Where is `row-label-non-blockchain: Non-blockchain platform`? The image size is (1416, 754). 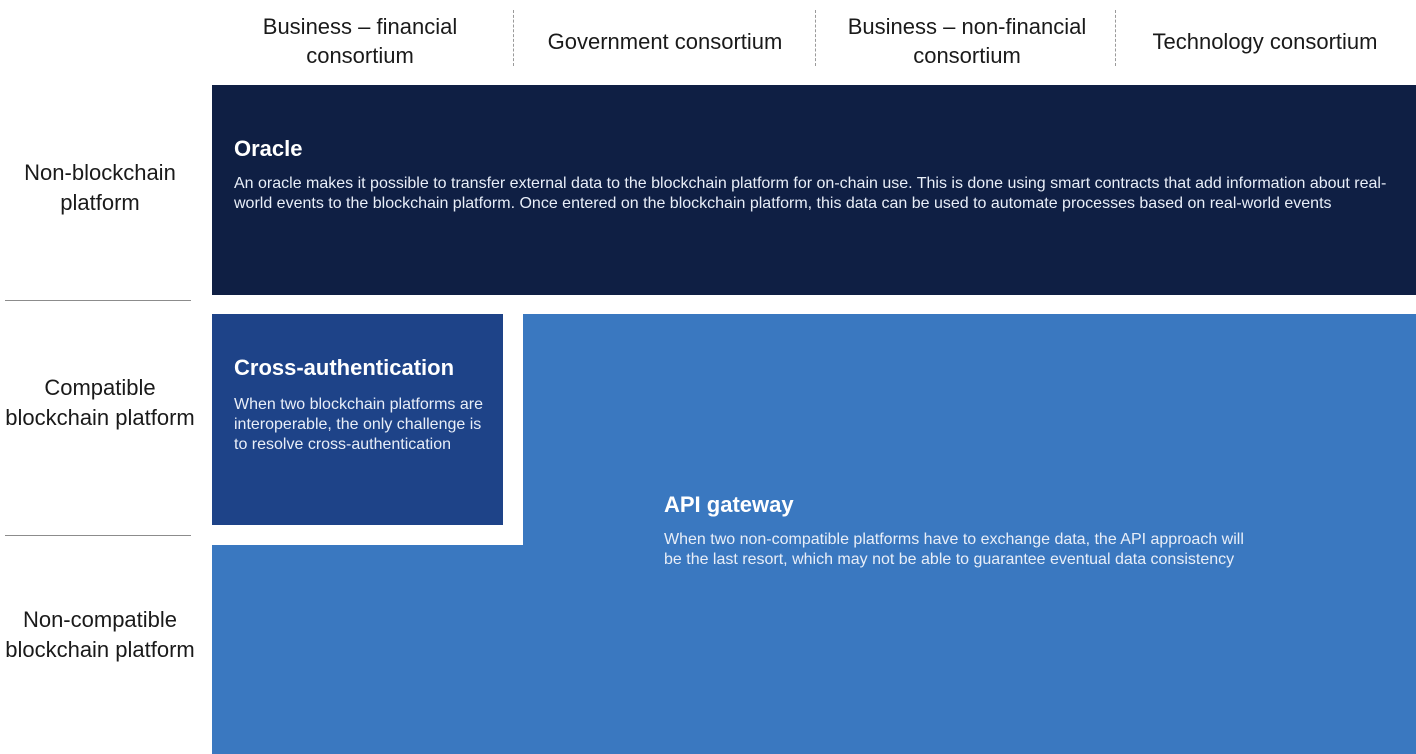 row-label-non-blockchain: Non-blockchain platform is located at coordinates (100, 187).